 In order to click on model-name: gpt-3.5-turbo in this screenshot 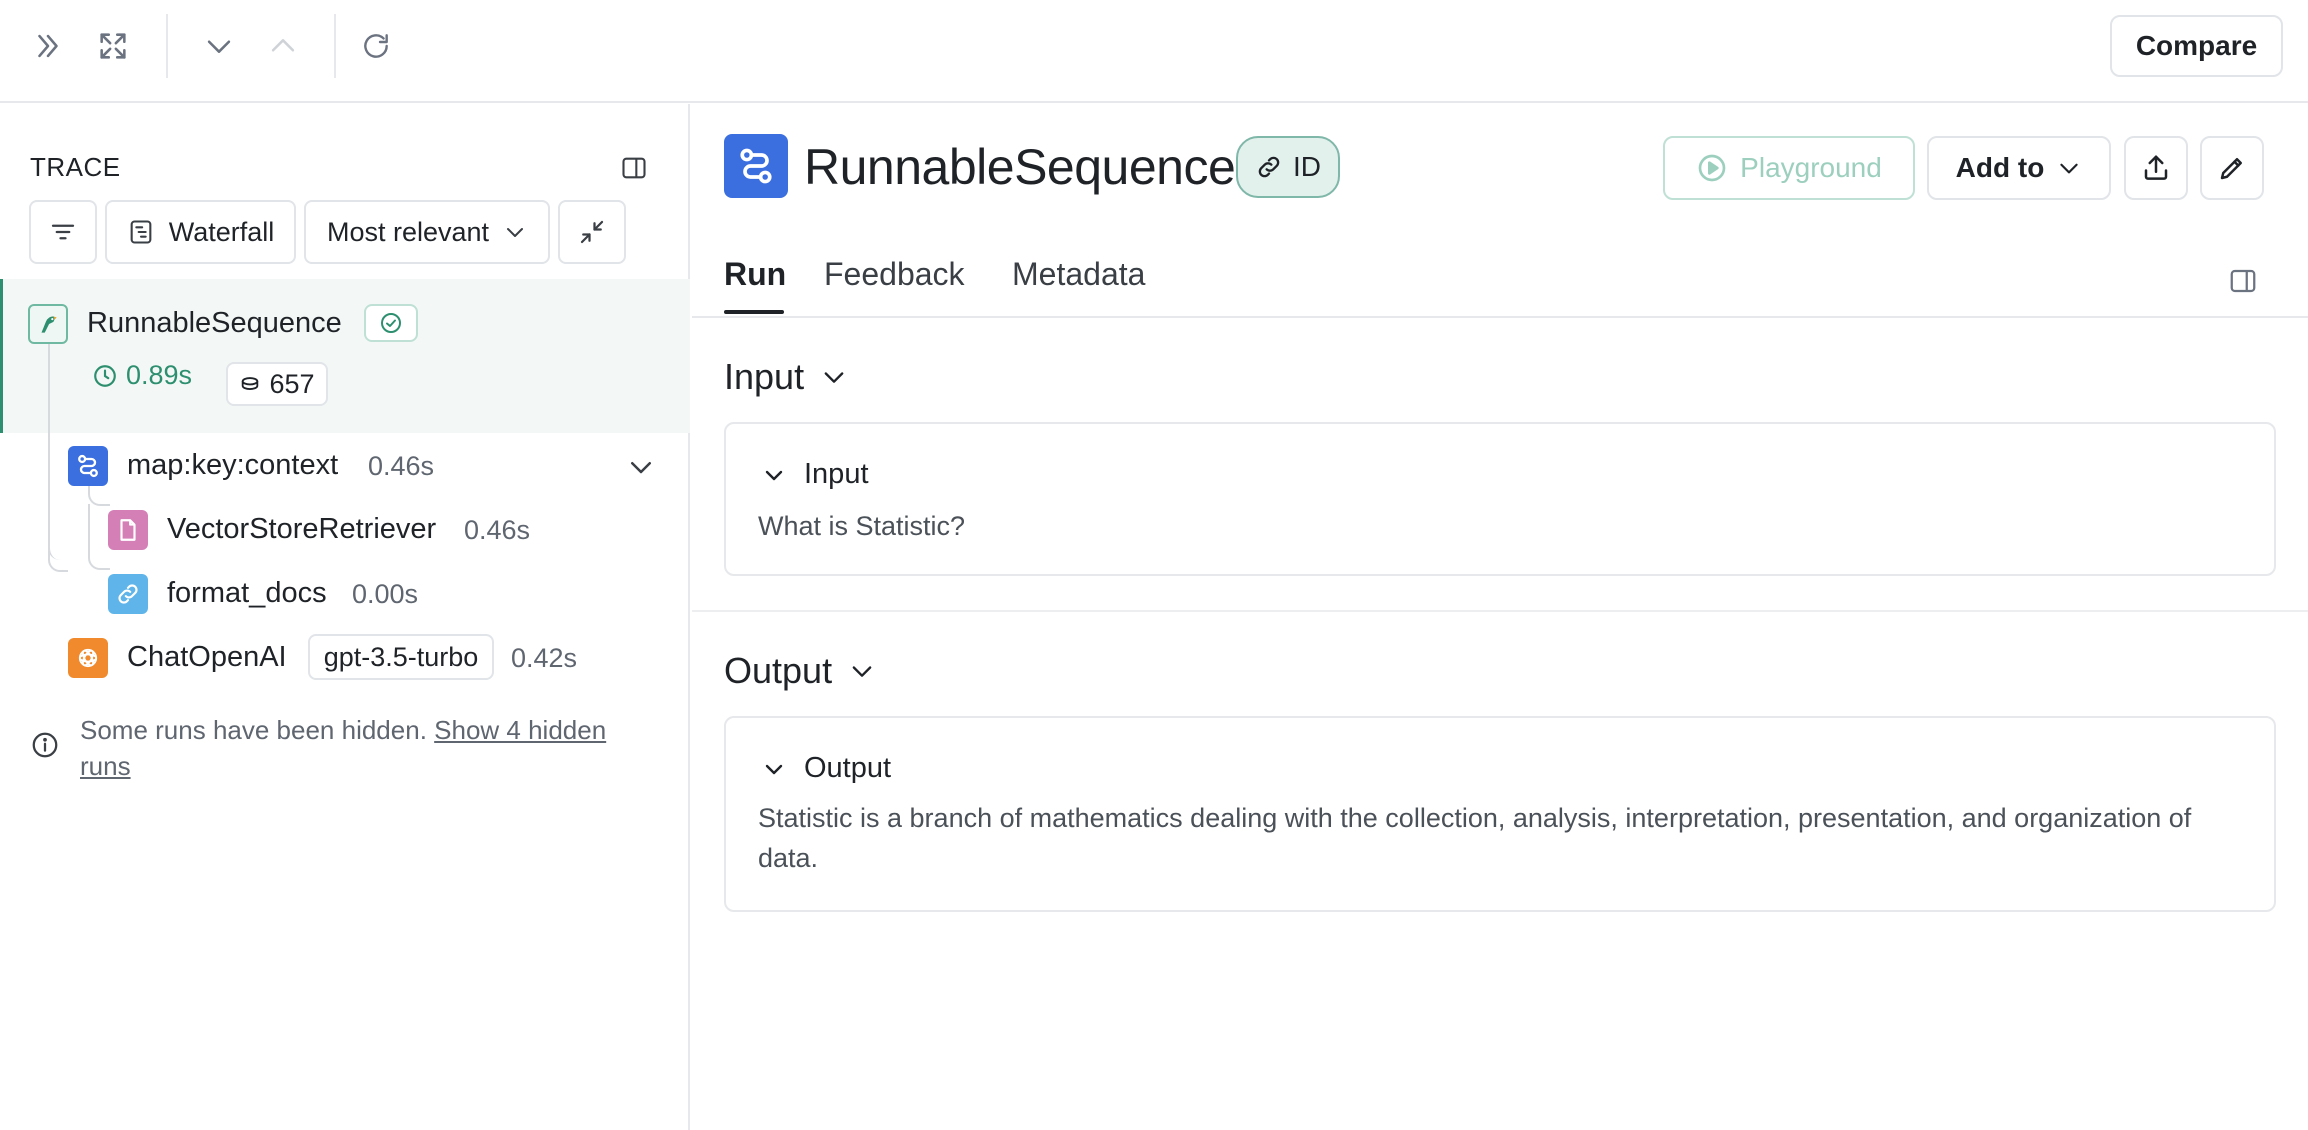, I will do `click(401, 656)`.